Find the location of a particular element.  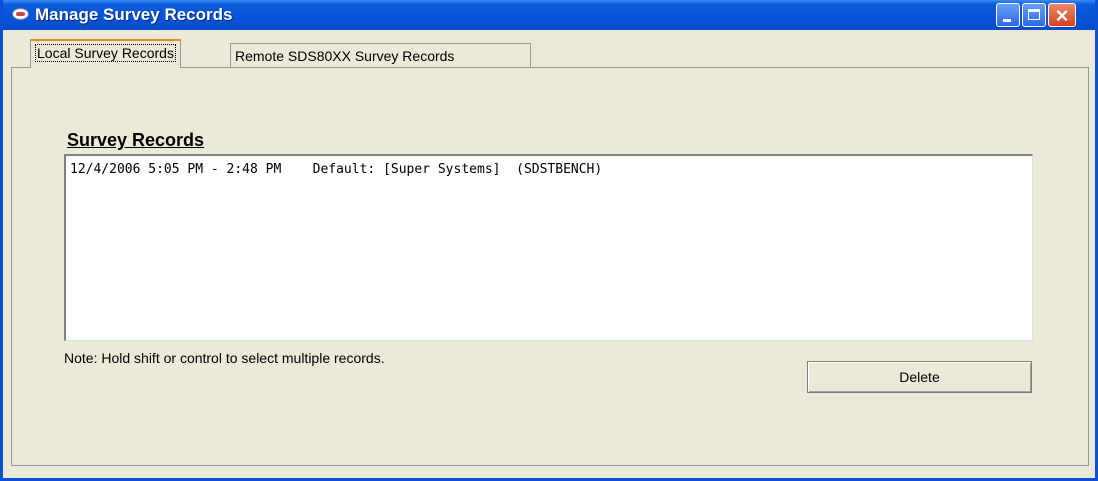

tab-label: Remote SDS80XX Survey Records is located at coordinates (345, 56).